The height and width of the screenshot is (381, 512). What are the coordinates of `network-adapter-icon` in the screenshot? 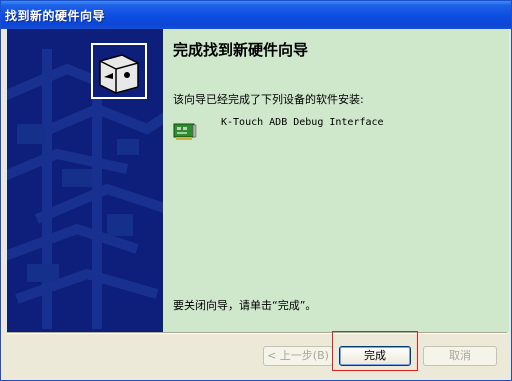 It's located at (185, 131).